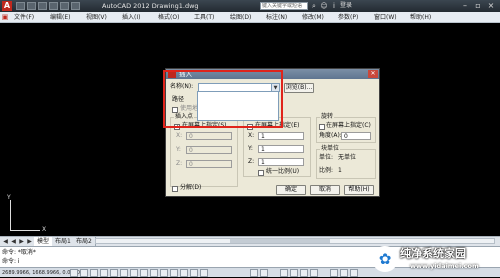 The height and width of the screenshot is (278, 500). What do you see at coordinates (314, 6) in the screenshot?
I see `search-icon: ⌕` at bounding box center [314, 6].